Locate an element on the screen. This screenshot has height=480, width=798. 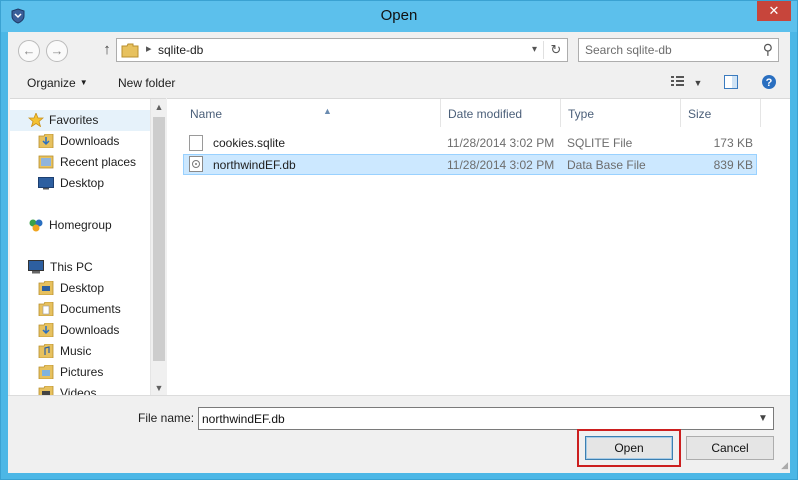
refresh-icon: ↻ is located at coordinates (556, 49).